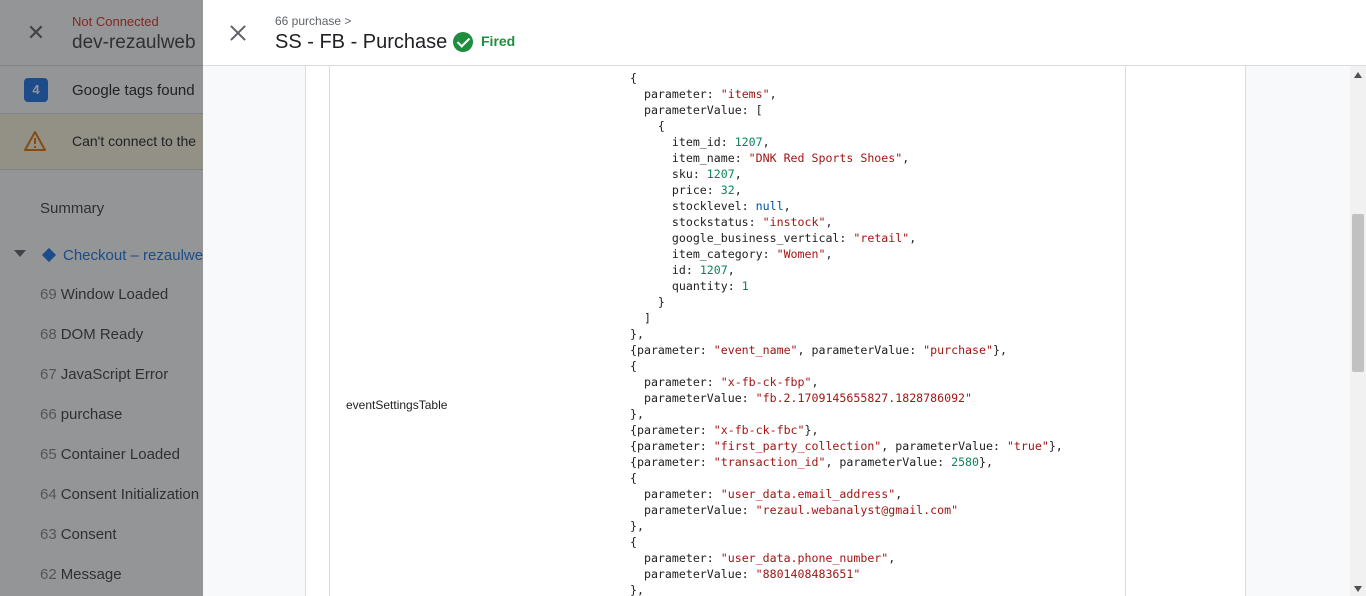  Describe the element at coordinates (766, 382) in the screenshot. I see `code-token: "x-fb-ck-fbp"` at that location.